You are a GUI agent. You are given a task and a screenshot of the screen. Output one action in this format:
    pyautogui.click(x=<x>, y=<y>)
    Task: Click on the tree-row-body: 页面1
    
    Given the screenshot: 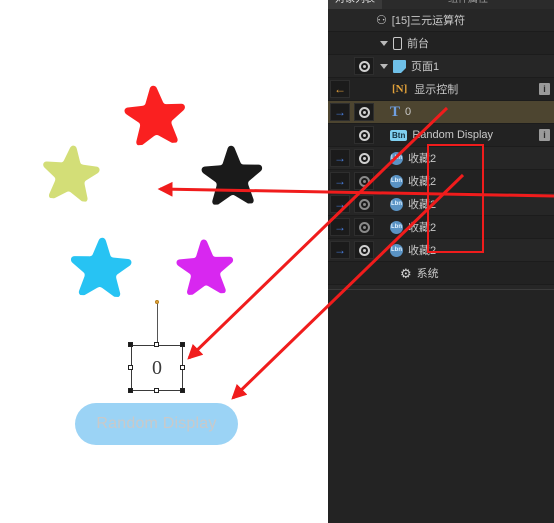 What is the action you would take?
    pyautogui.click(x=465, y=66)
    